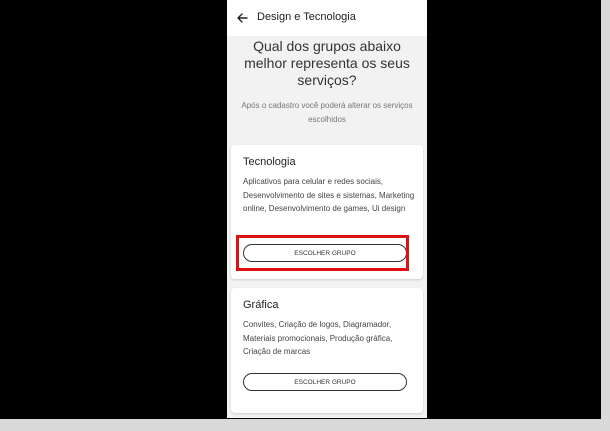 This screenshot has width=610, height=431. What do you see at coordinates (322, 253) in the screenshot?
I see `highlight-annotation` at bounding box center [322, 253].